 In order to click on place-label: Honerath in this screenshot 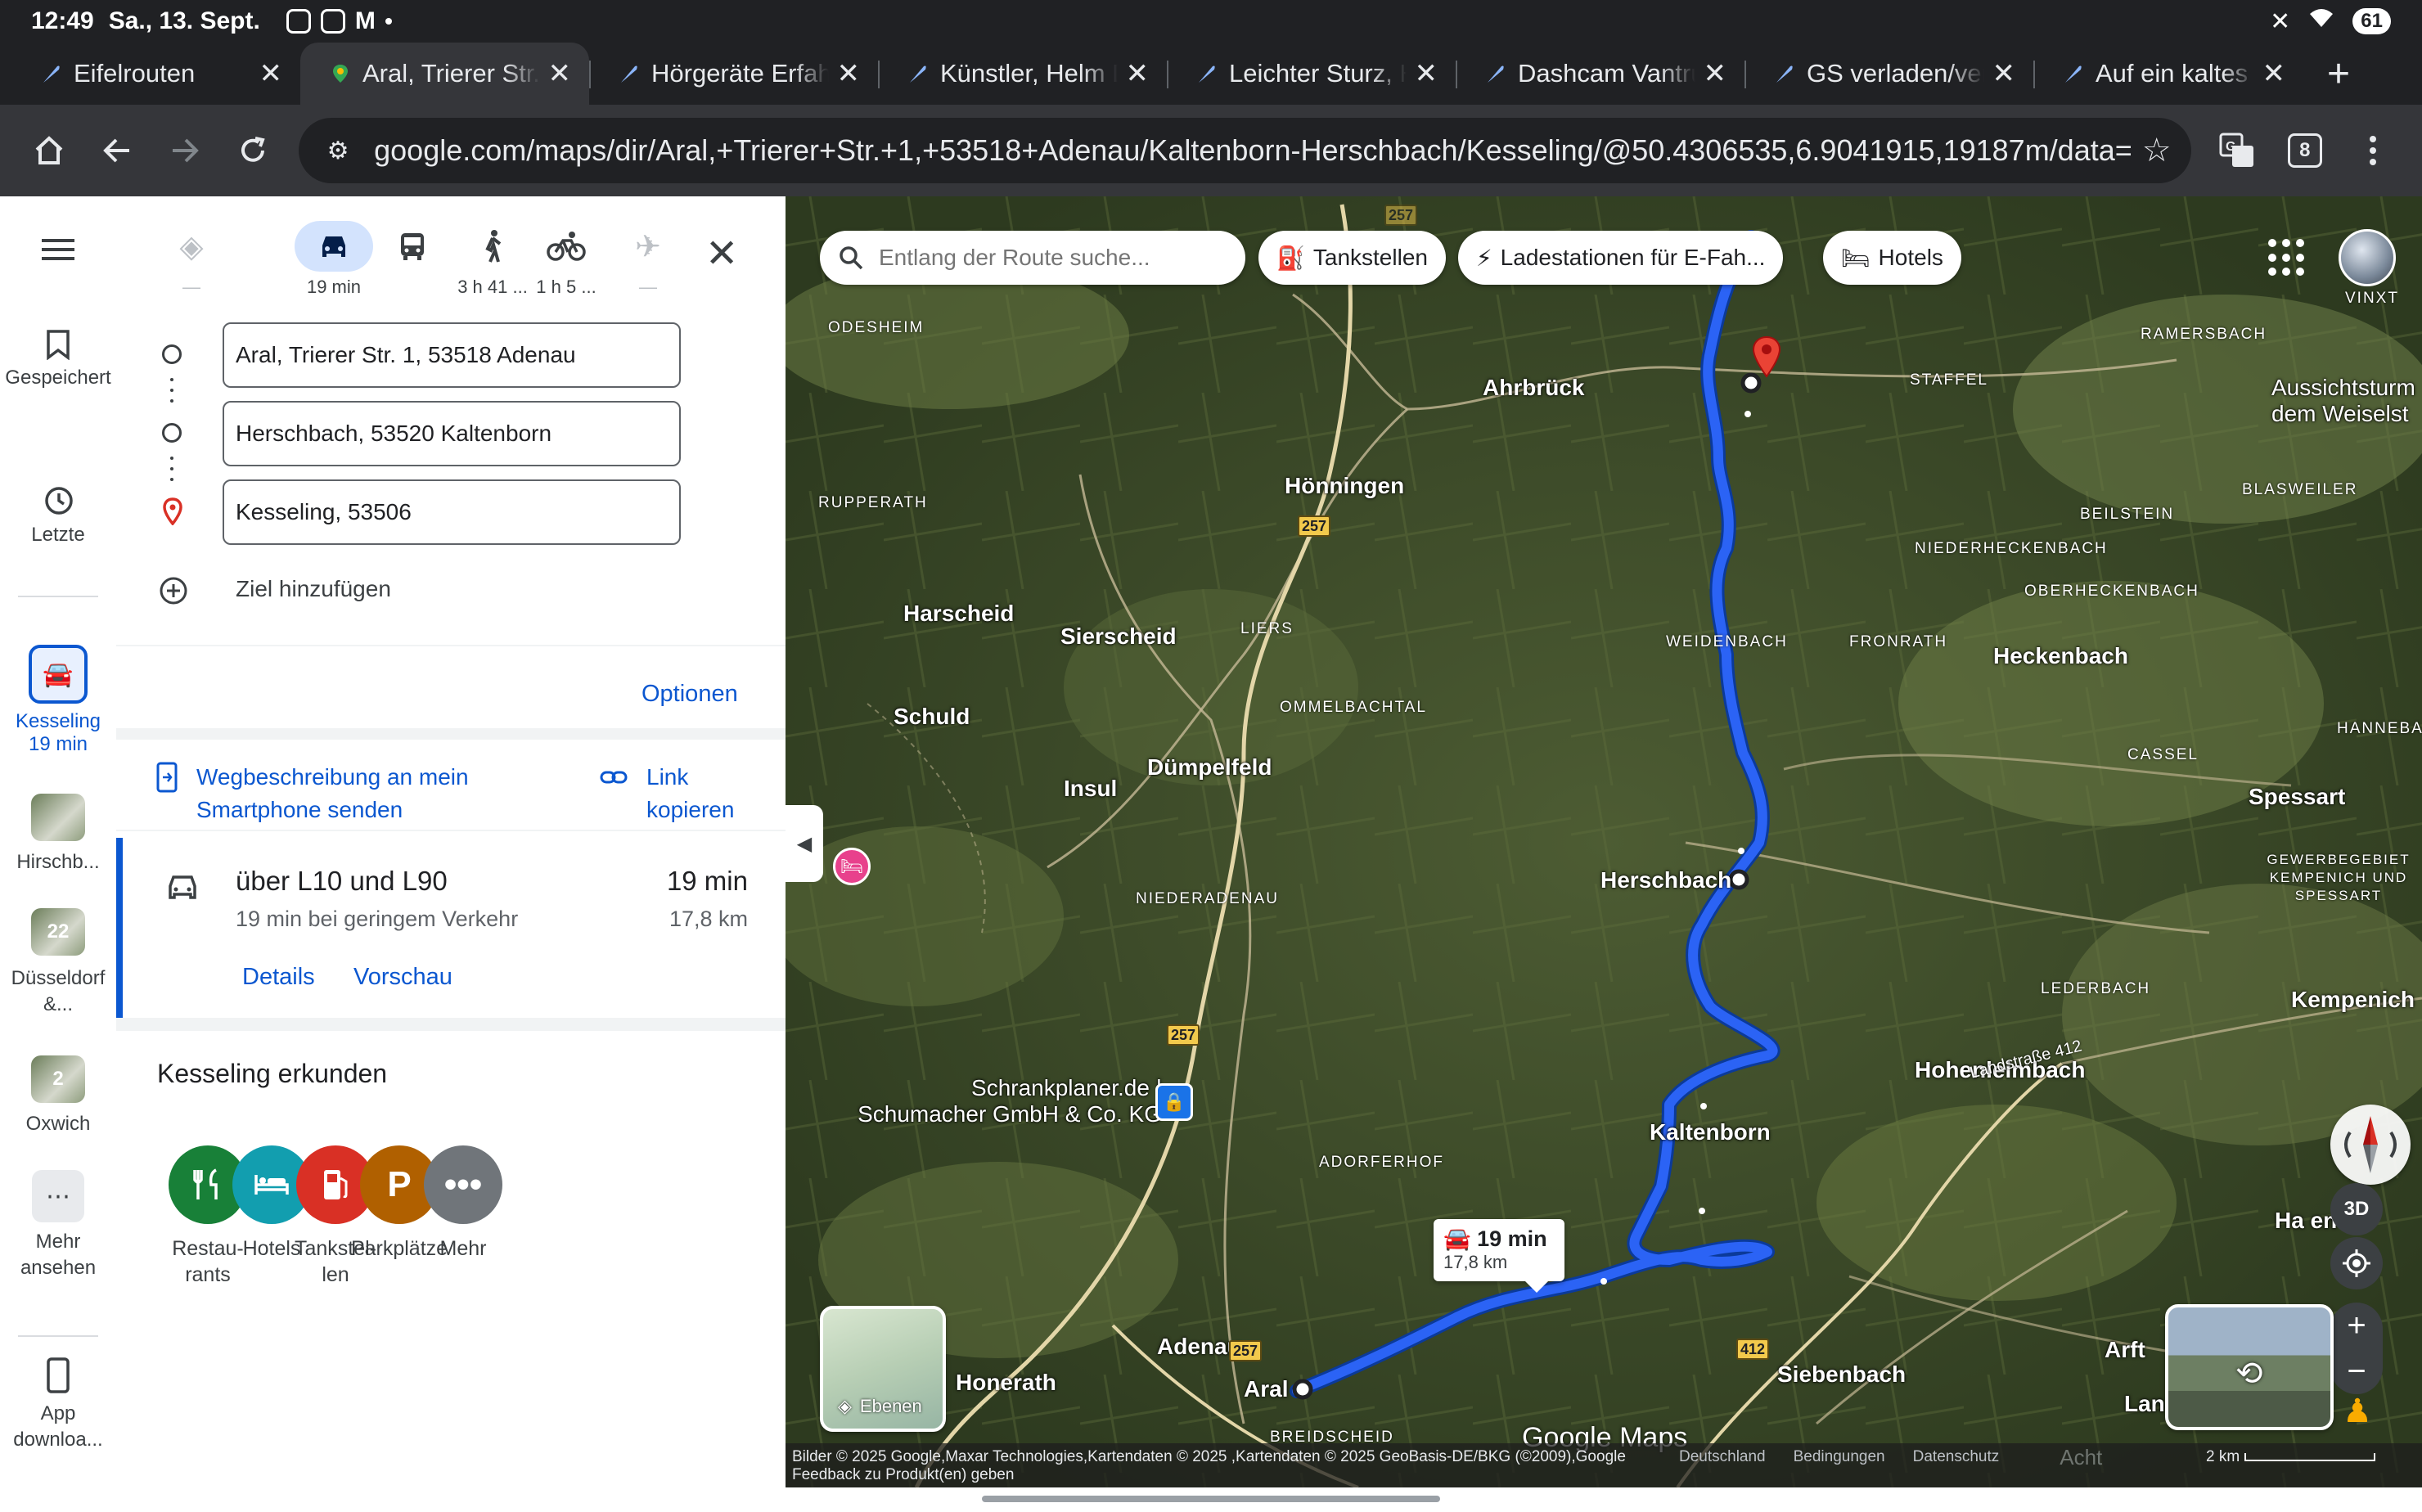, I will do `click(1006, 1383)`.